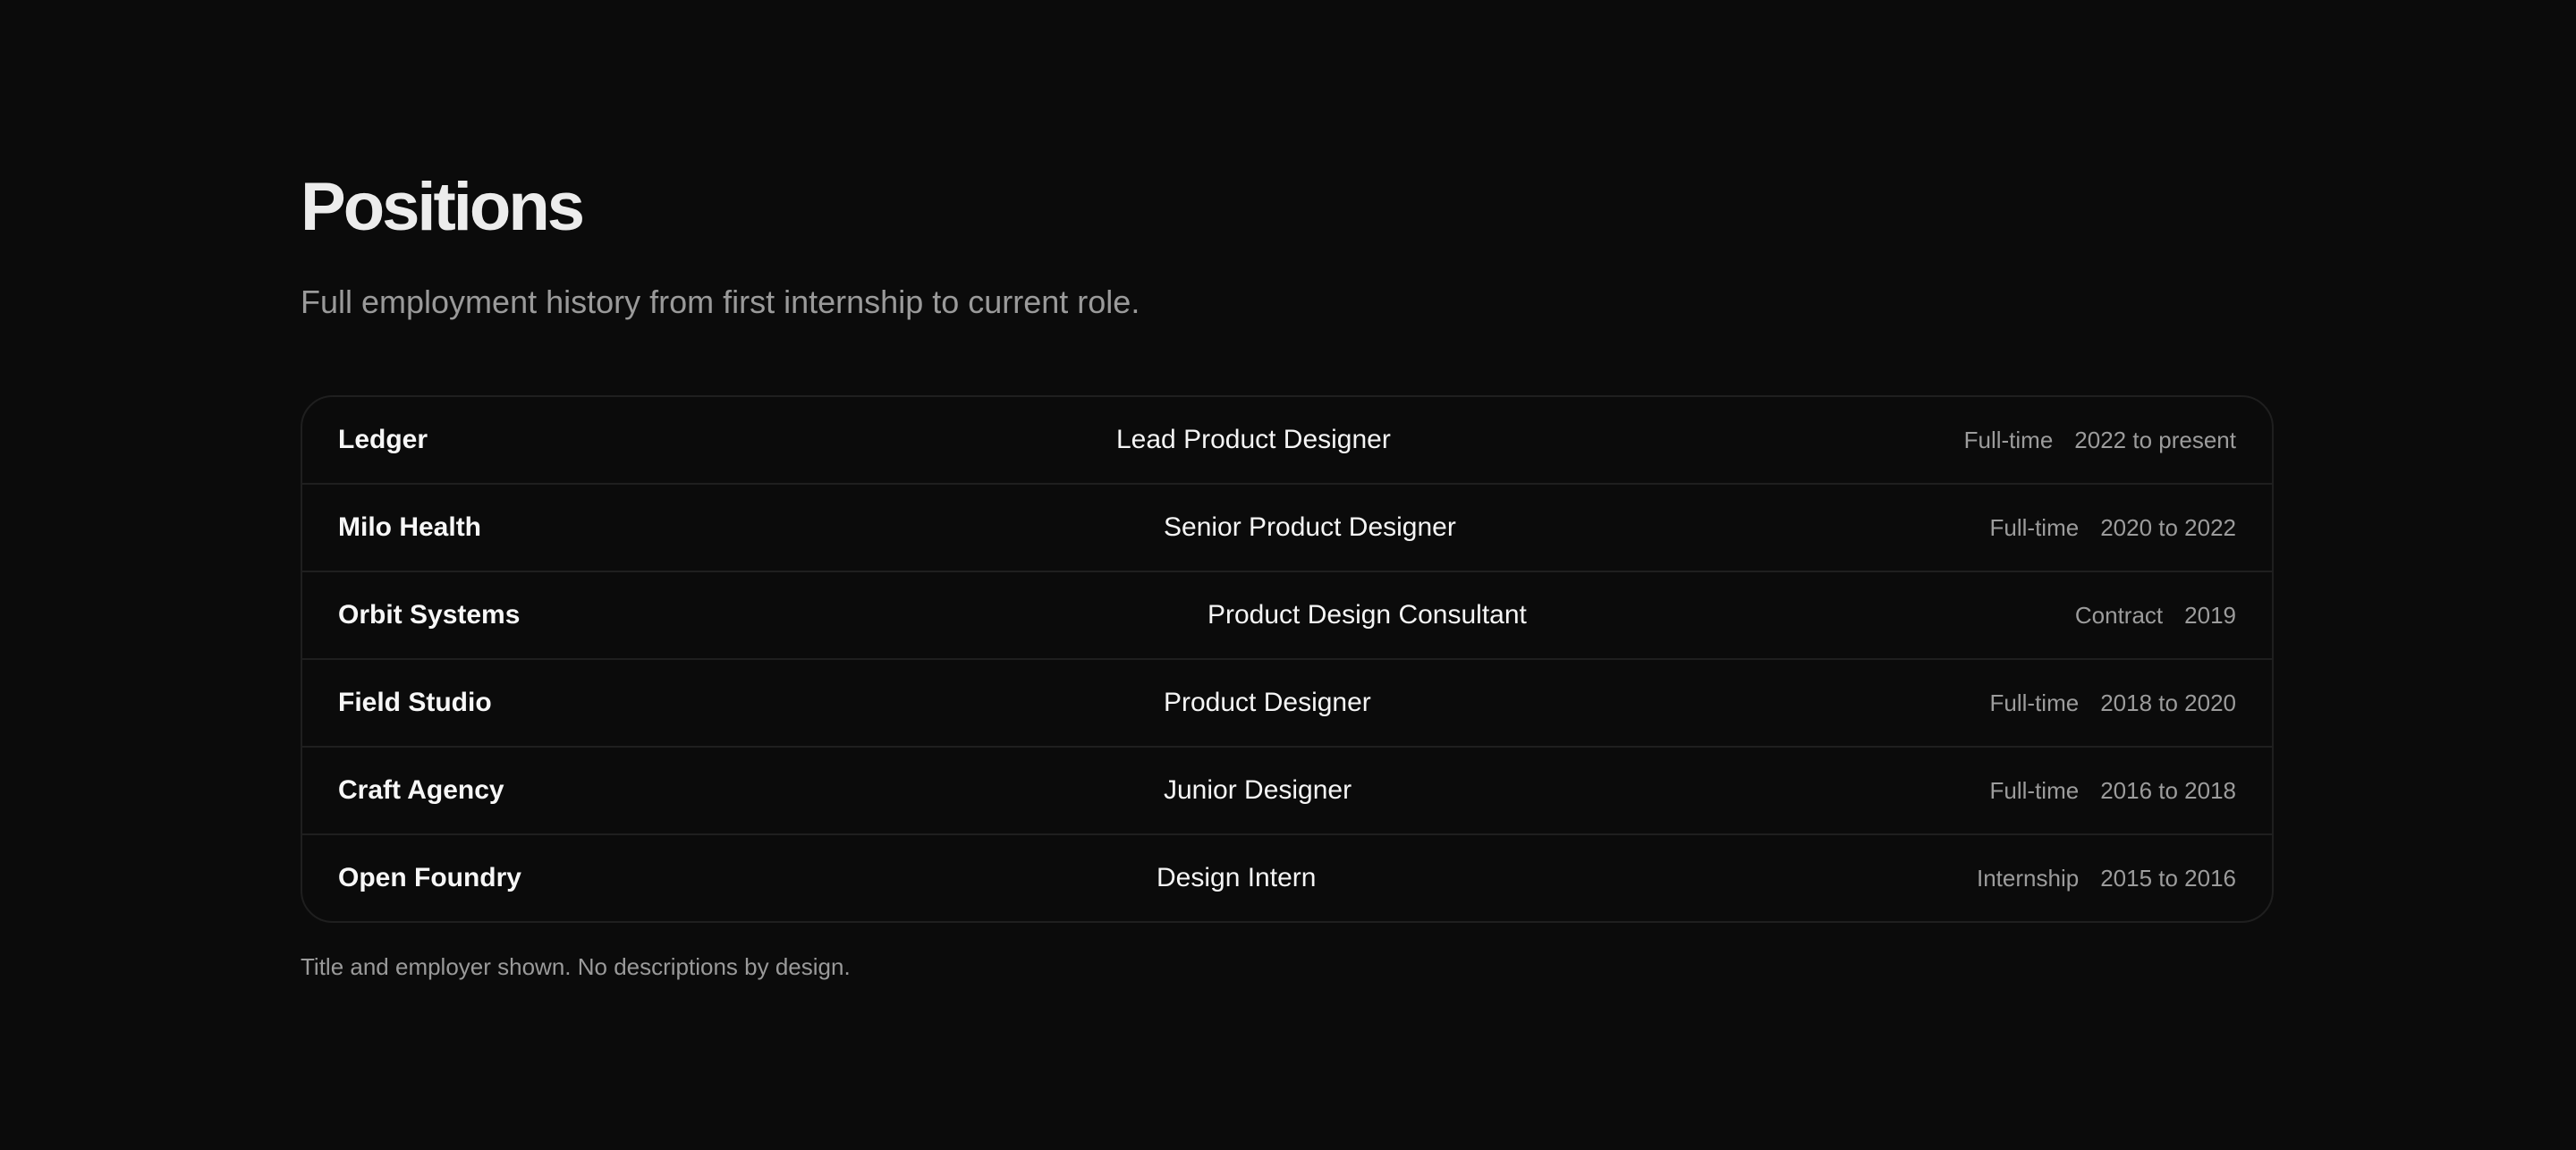  What do you see at coordinates (2028, 878) in the screenshot?
I see `employment-type: Internship` at bounding box center [2028, 878].